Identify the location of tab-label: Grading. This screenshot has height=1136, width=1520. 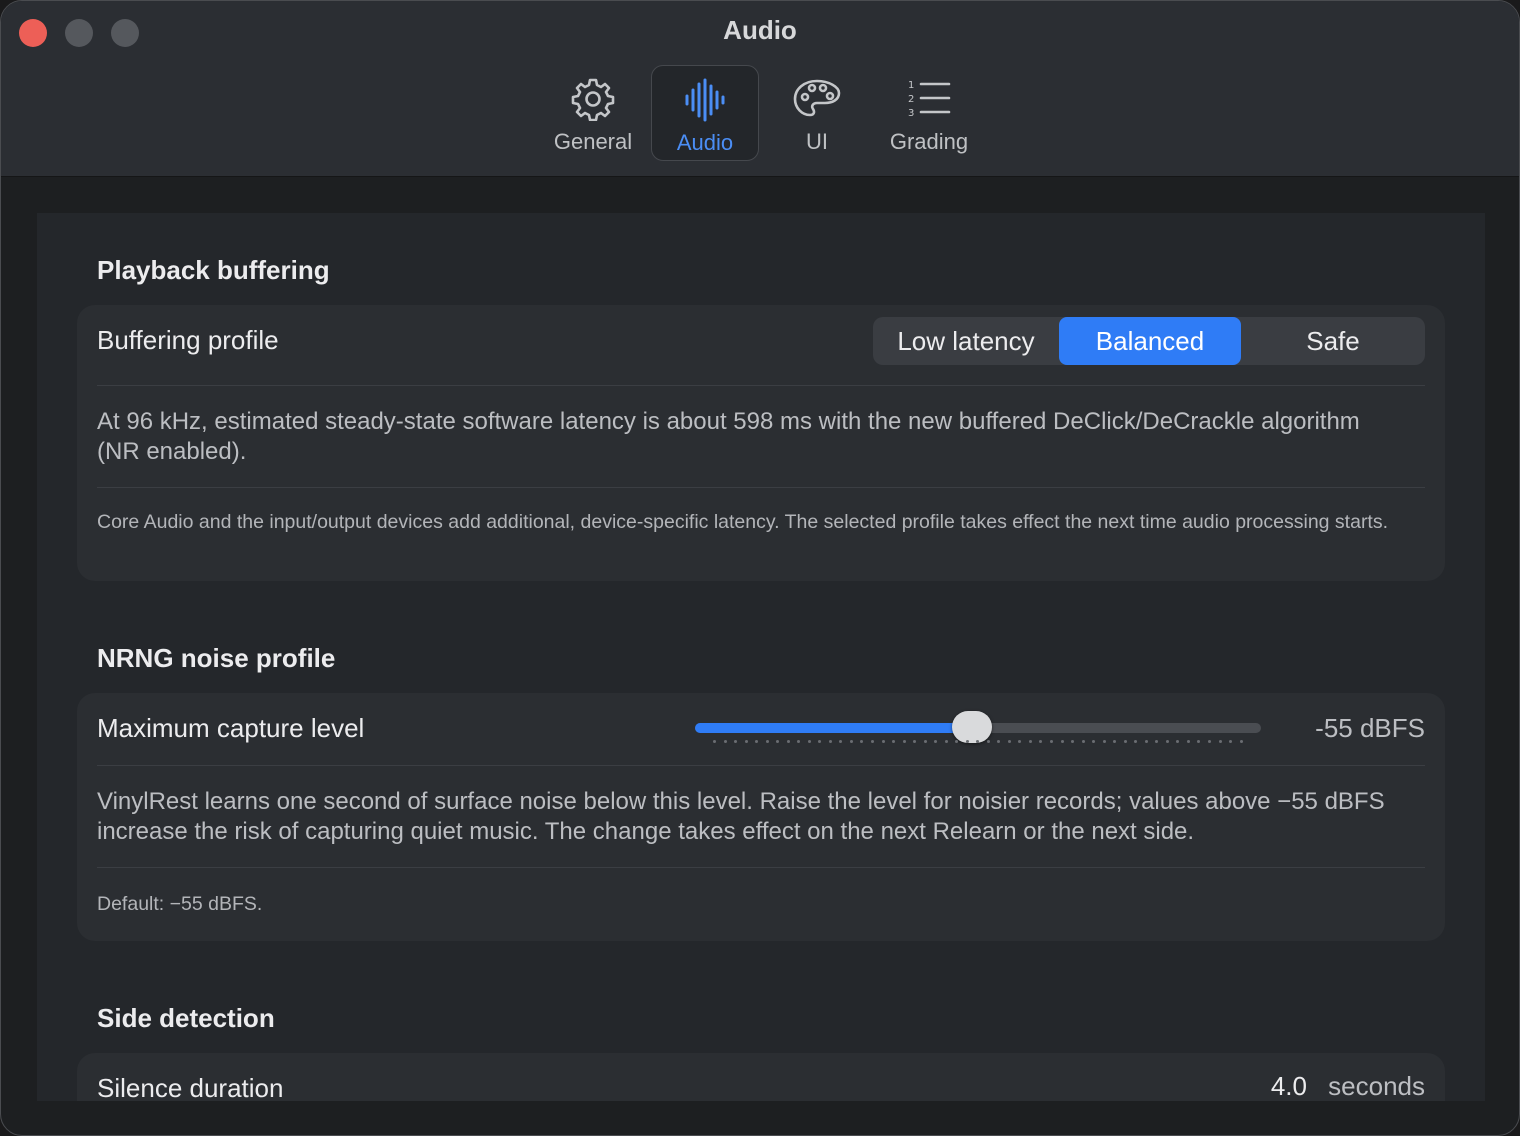
(929, 141).